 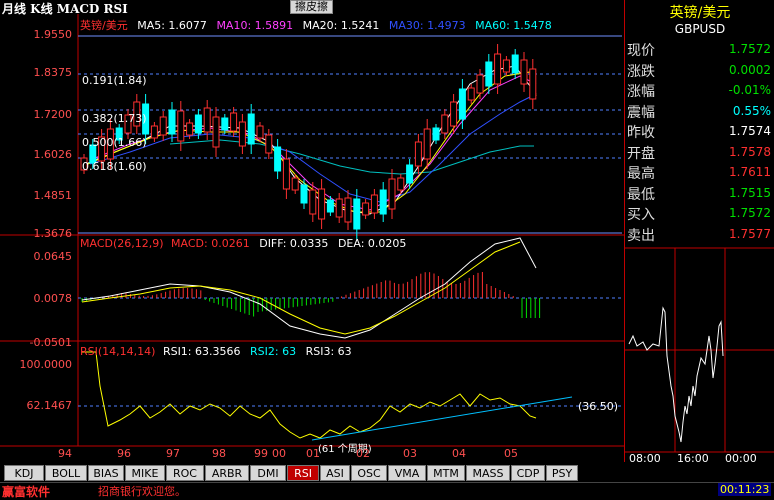 I want to click on intraday-chart, so click(x=699, y=354).